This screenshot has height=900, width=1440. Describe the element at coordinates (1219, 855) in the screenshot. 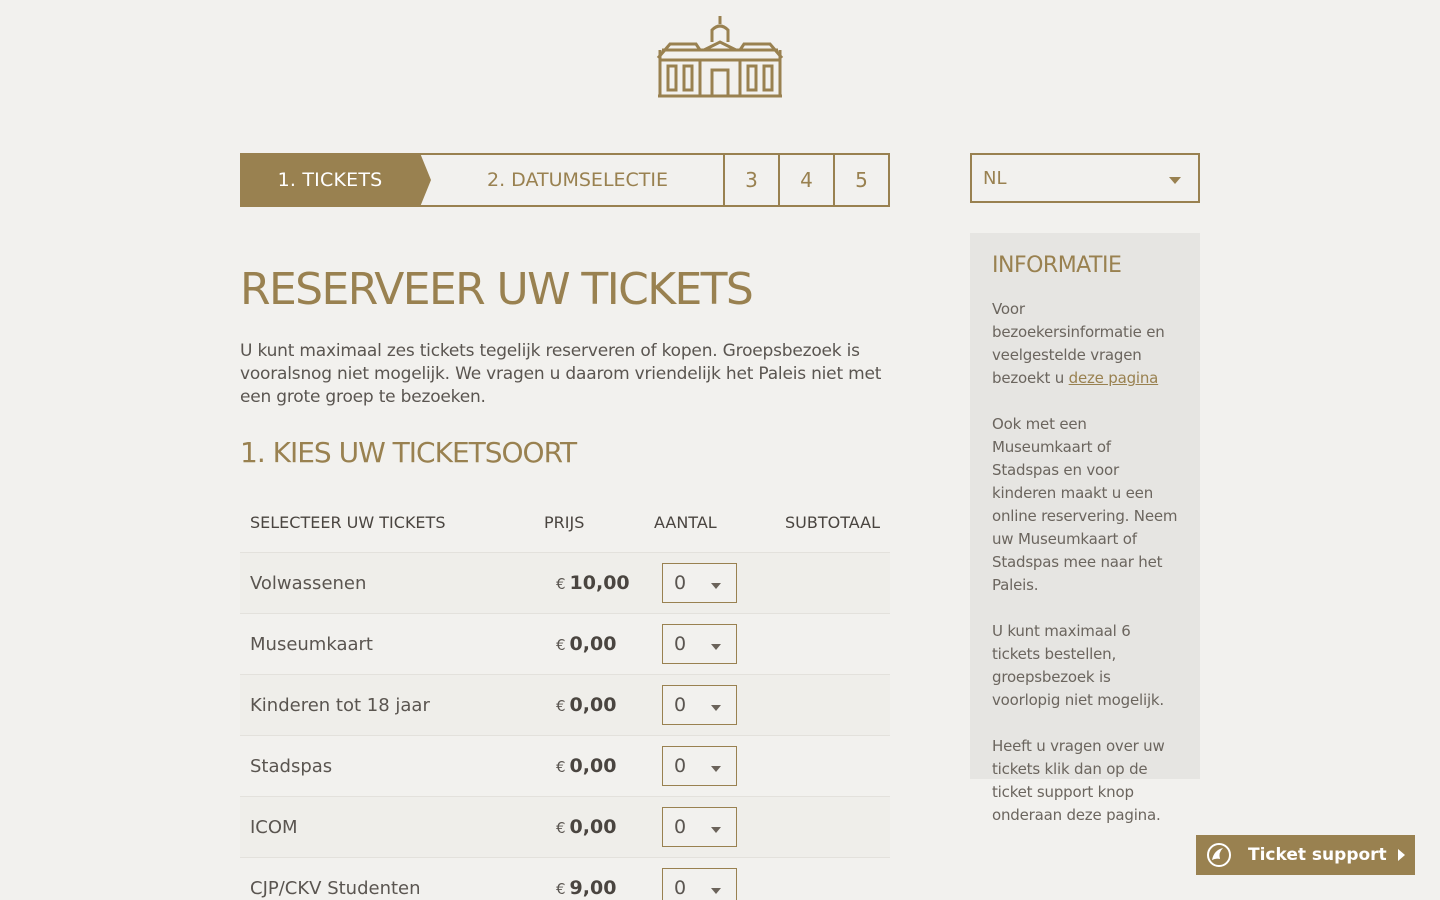

I see `chat-icon` at that location.